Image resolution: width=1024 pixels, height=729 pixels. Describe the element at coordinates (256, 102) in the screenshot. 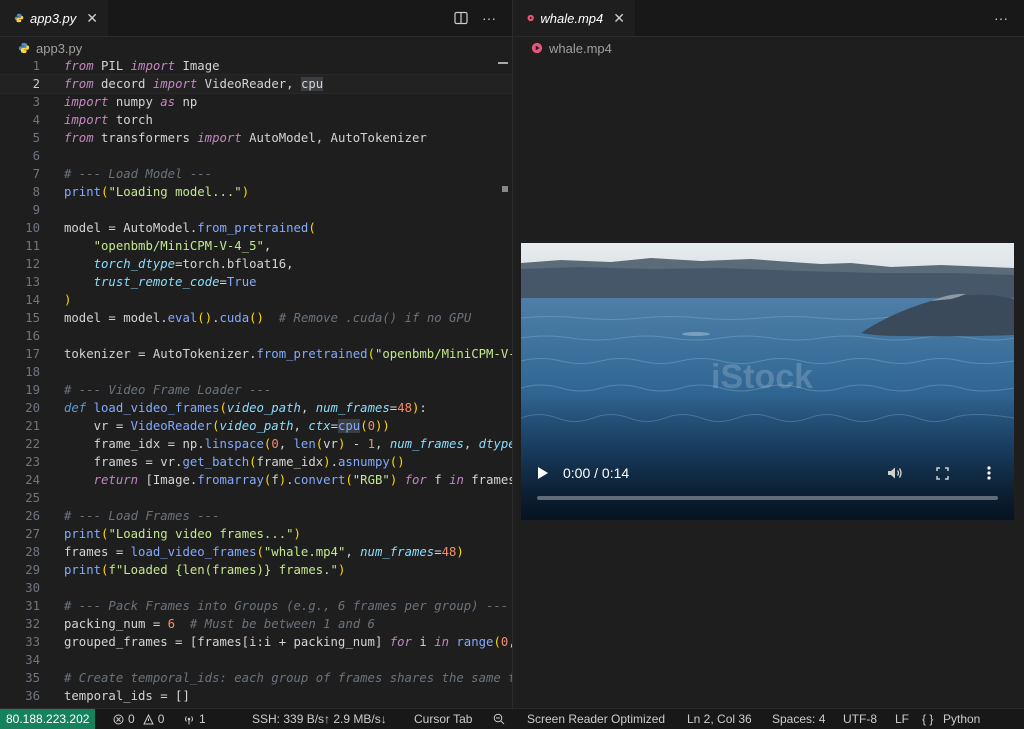

I see `code-line: 3 import numpy as np` at that location.